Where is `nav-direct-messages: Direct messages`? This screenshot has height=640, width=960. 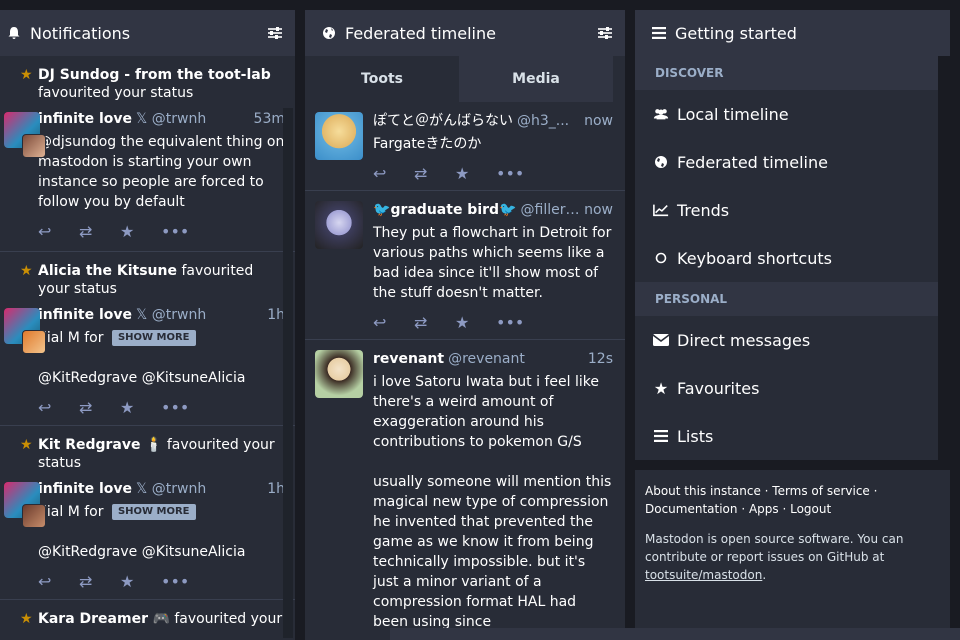 nav-direct-messages: Direct messages is located at coordinates (786, 340).